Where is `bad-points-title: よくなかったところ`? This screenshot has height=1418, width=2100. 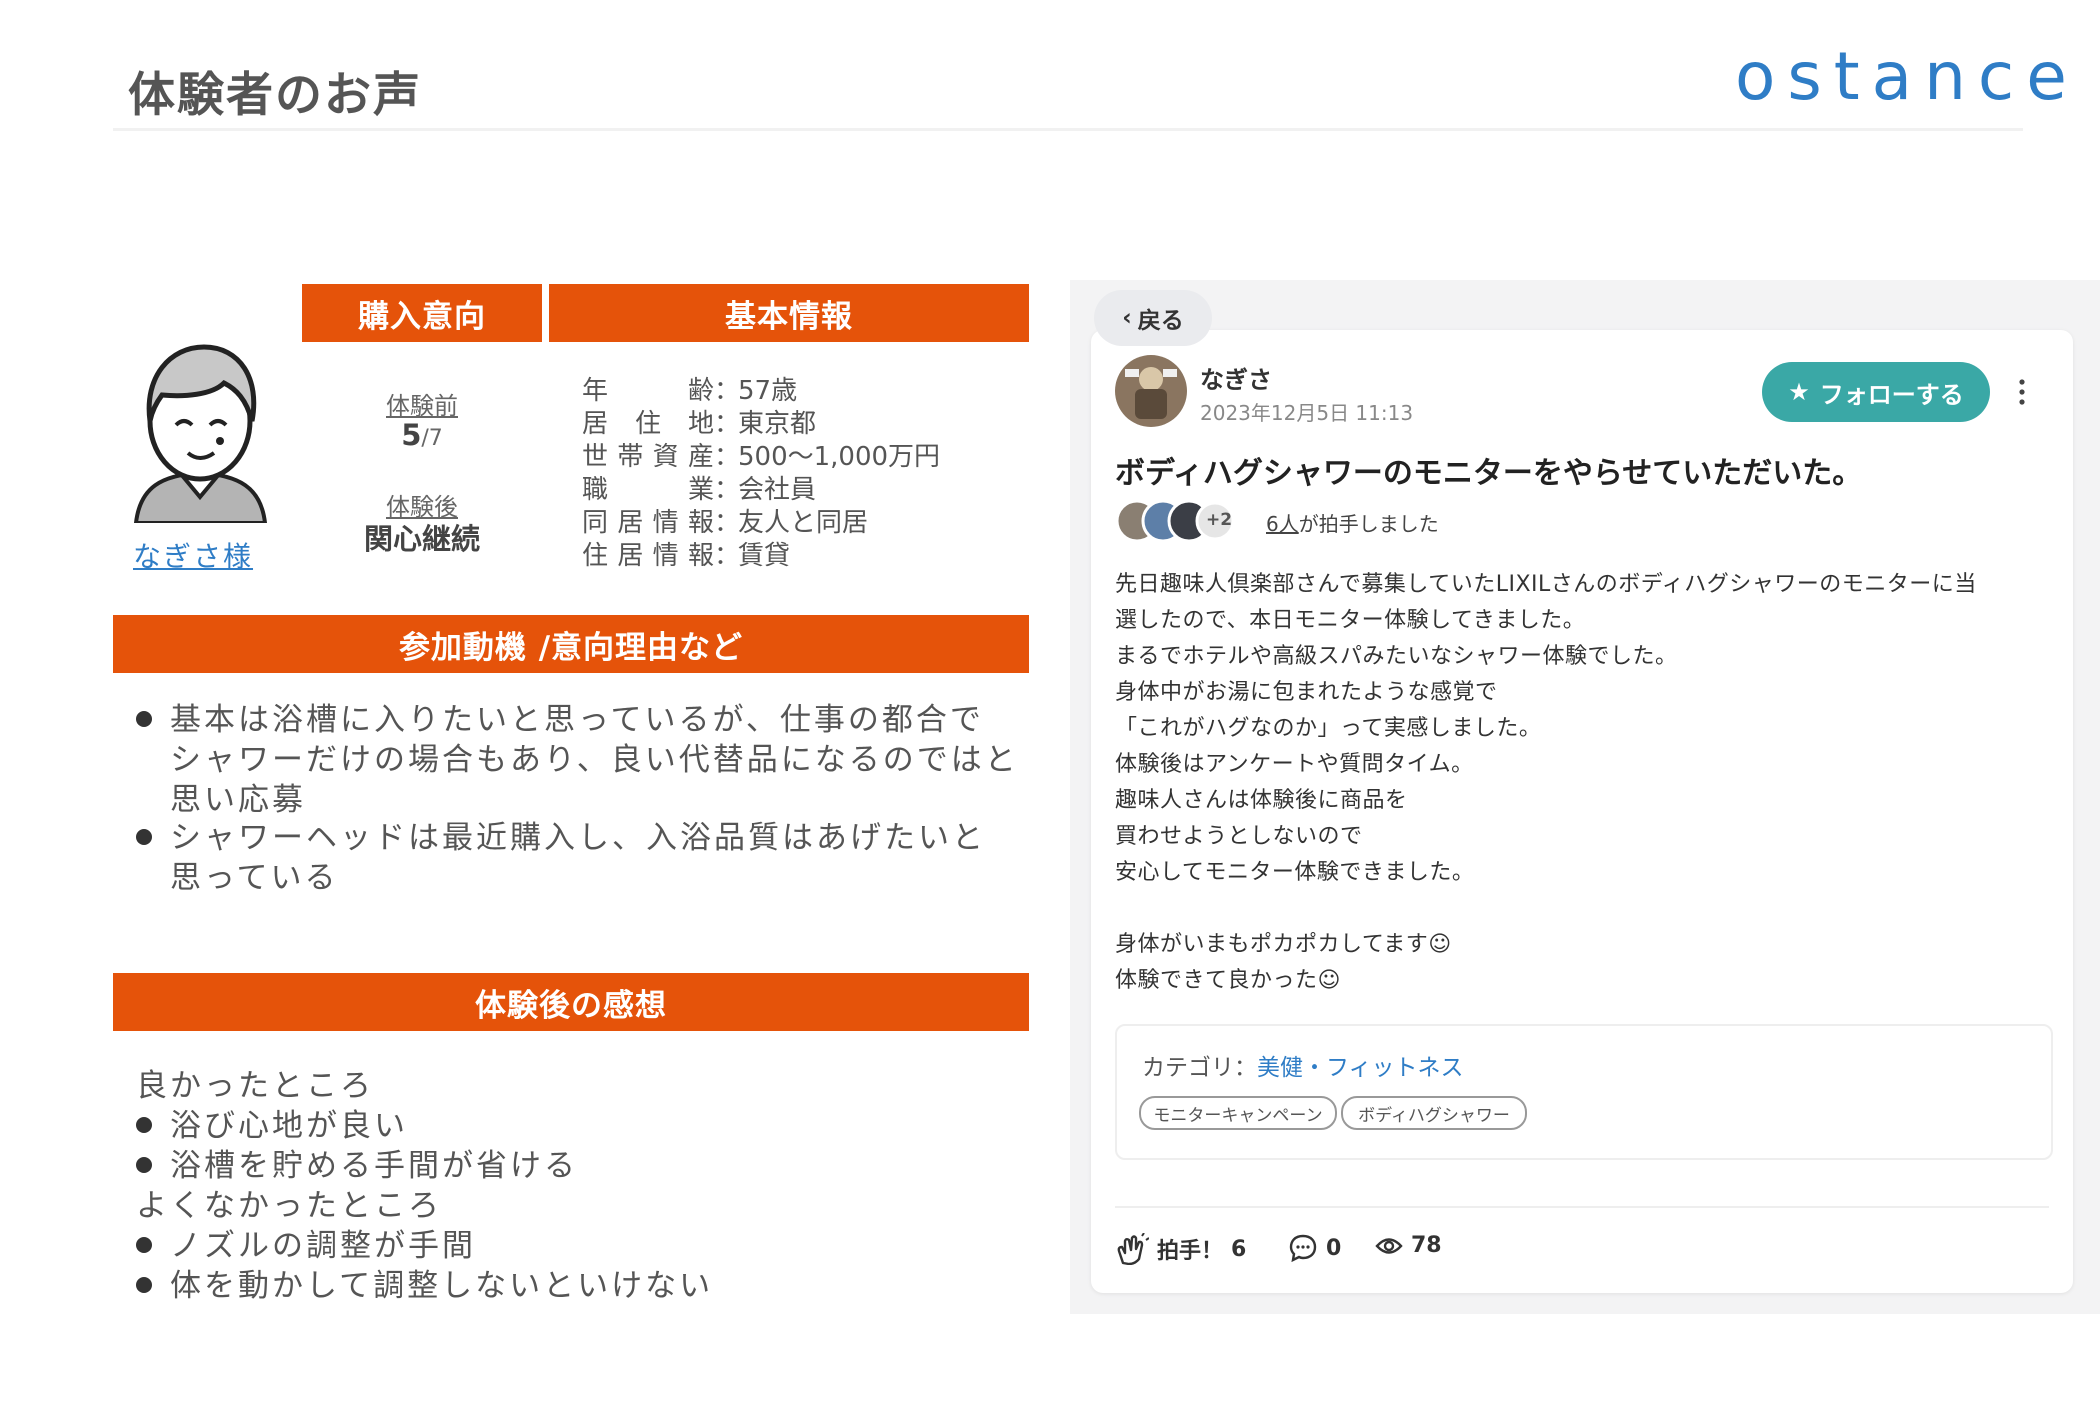
bad-points-title: よくなかったところ is located at coordinates (289, 1206).